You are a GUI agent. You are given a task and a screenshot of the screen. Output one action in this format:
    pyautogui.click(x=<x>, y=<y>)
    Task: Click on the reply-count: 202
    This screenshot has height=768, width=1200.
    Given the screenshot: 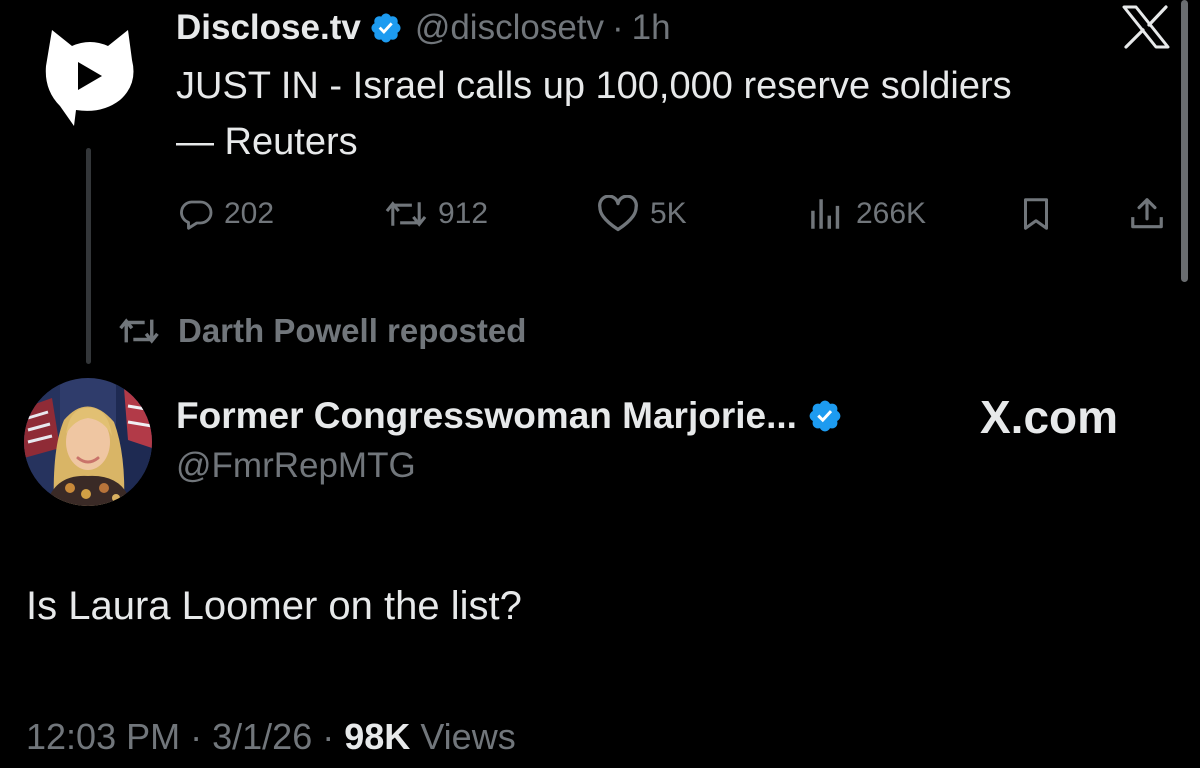 What is the action you would take?
    pyautogui.click(x=249, y=213)
    